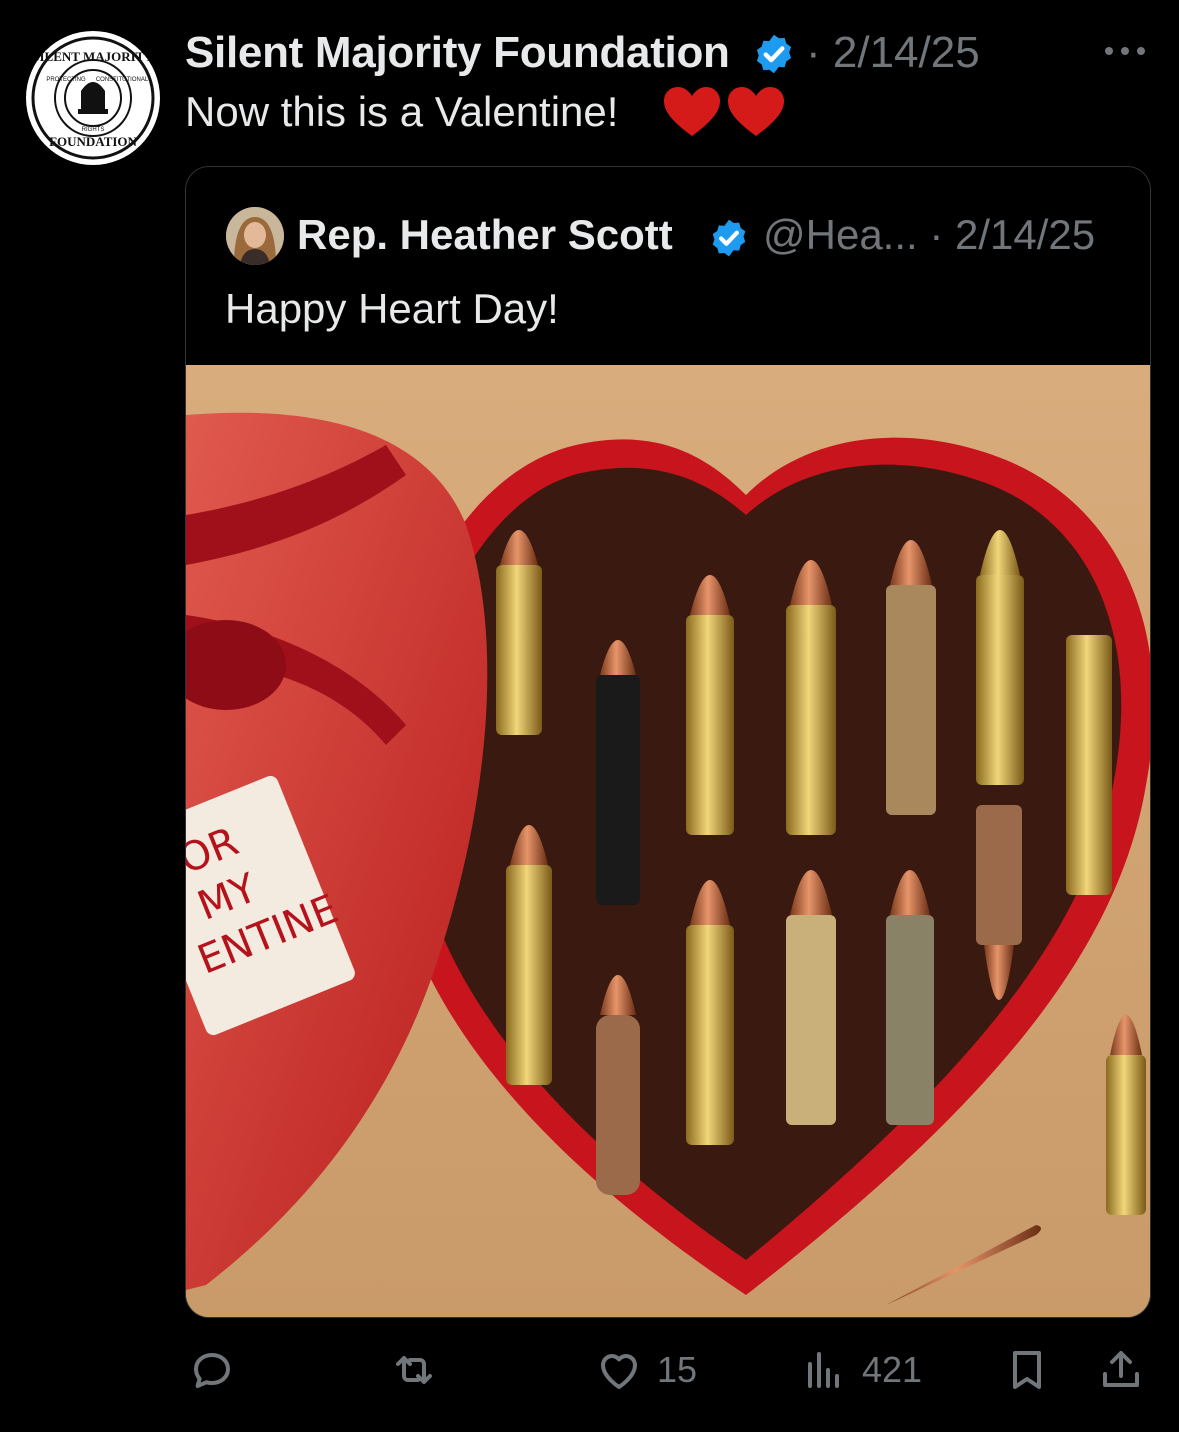 The image size is (1179, 1432). I want to click on bookmark-button, so click(1027, 1370).